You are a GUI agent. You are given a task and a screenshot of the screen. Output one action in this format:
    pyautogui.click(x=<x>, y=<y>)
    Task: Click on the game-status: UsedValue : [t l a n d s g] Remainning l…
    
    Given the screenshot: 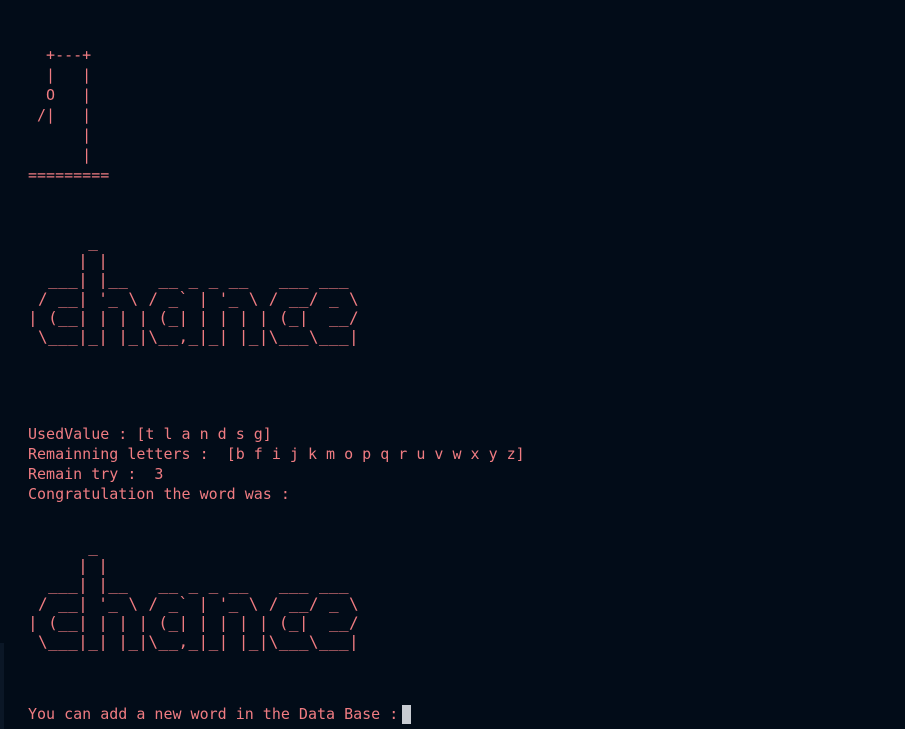 What is the action you would take?
    pyautogui.click(x=276, y=464)
    